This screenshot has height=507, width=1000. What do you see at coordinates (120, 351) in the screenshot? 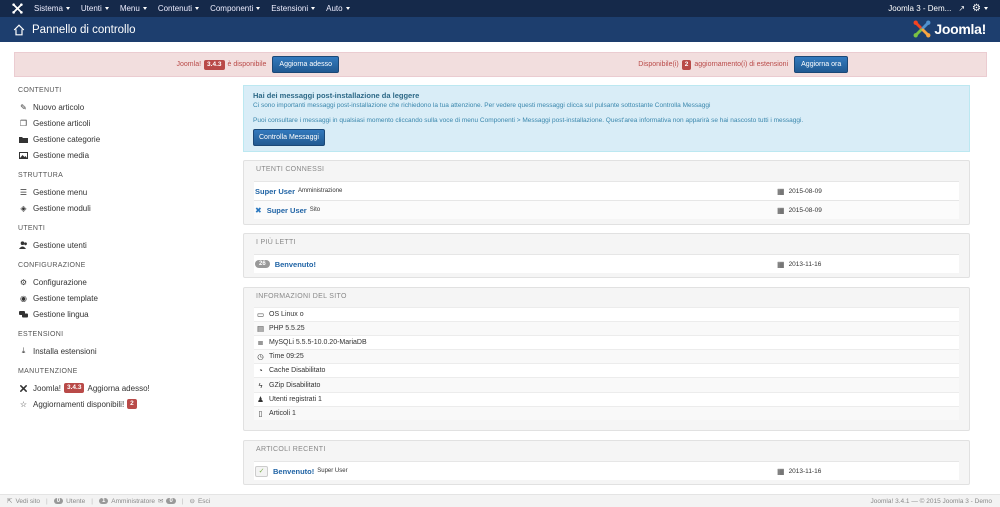
I see `sidebar-item-installa-estensioni: ⤓ Installa estensioni` at bounding box center [120, 351].